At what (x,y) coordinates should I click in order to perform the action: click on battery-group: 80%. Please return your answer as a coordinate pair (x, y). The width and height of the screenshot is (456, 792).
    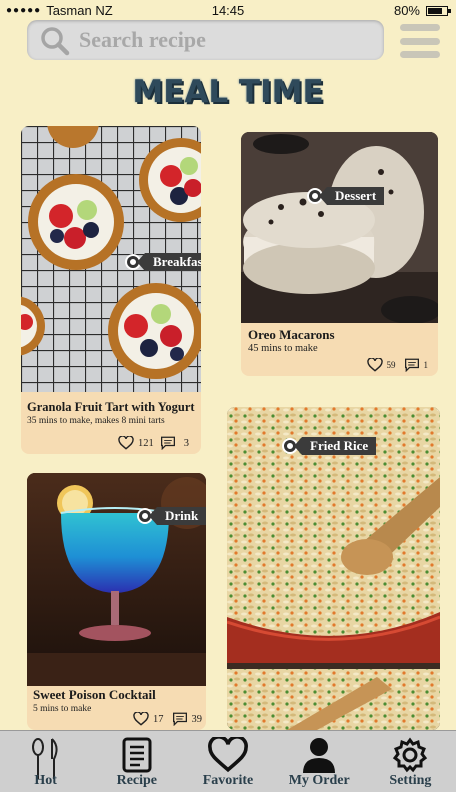
    Looking at the image, I should click on (422, 10).